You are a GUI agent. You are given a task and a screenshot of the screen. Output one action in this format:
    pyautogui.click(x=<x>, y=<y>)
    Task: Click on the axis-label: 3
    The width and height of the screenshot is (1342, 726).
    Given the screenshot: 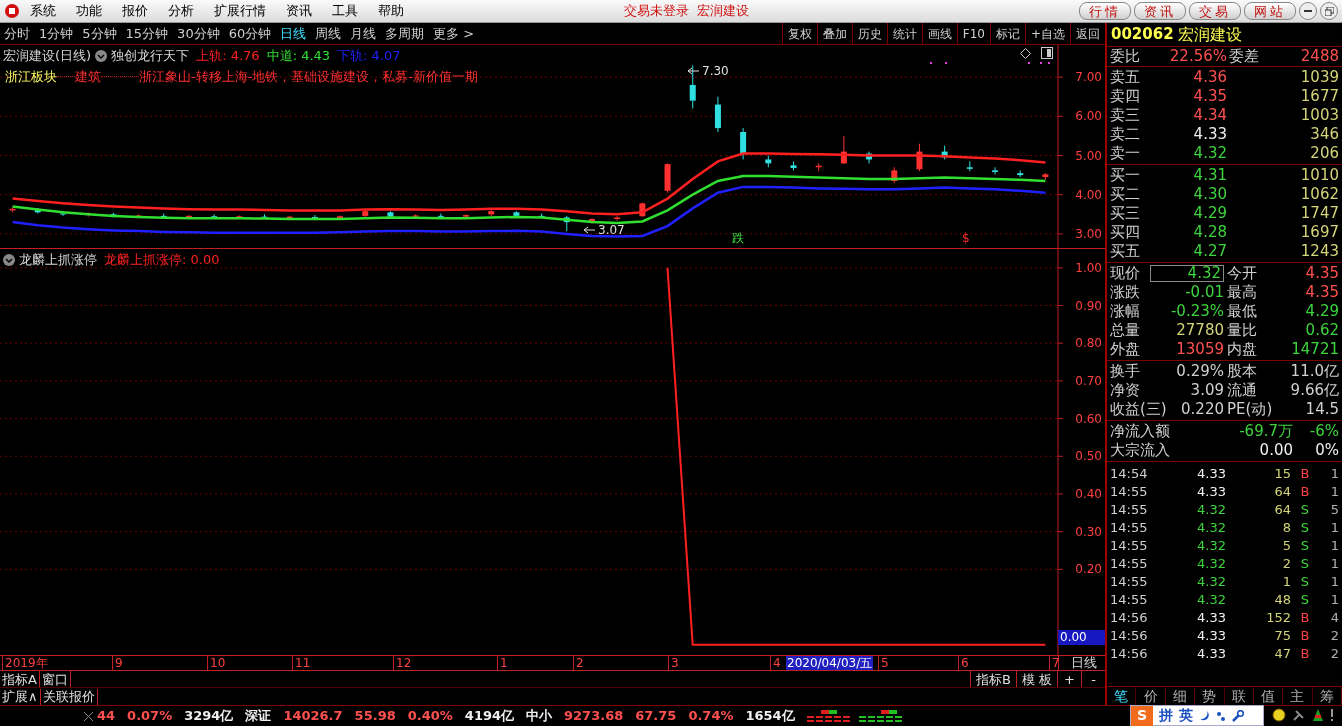 What is the action you would take?
    pyautogui.click(x=673, y=663)
    